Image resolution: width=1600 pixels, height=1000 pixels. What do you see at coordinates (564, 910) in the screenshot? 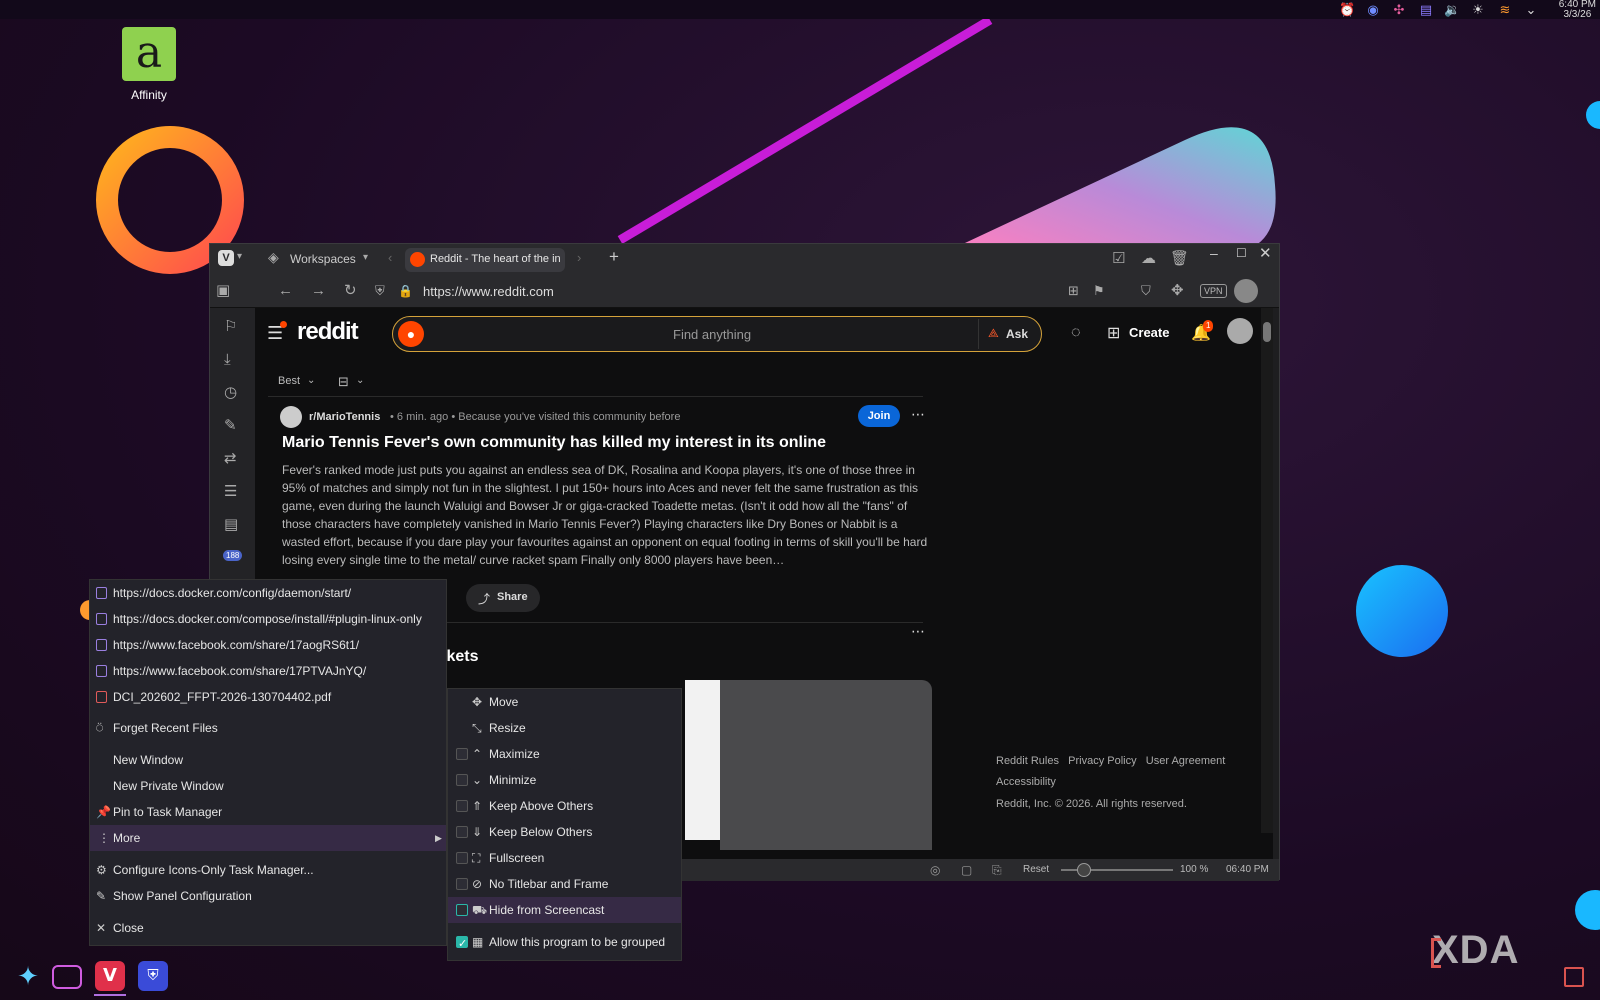
I see `hide-from-screencast-item: ⛟ Hide from Screencast` at bounding box center [564, 910].